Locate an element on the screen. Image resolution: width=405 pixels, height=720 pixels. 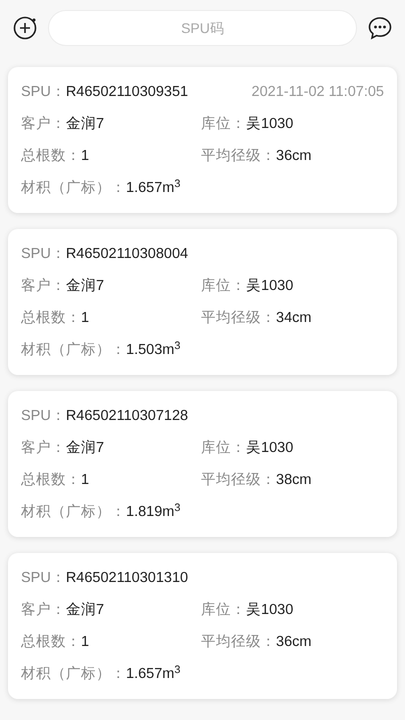
field-value: 1.503m$^{3}$ is located at coordinates (153, 350).